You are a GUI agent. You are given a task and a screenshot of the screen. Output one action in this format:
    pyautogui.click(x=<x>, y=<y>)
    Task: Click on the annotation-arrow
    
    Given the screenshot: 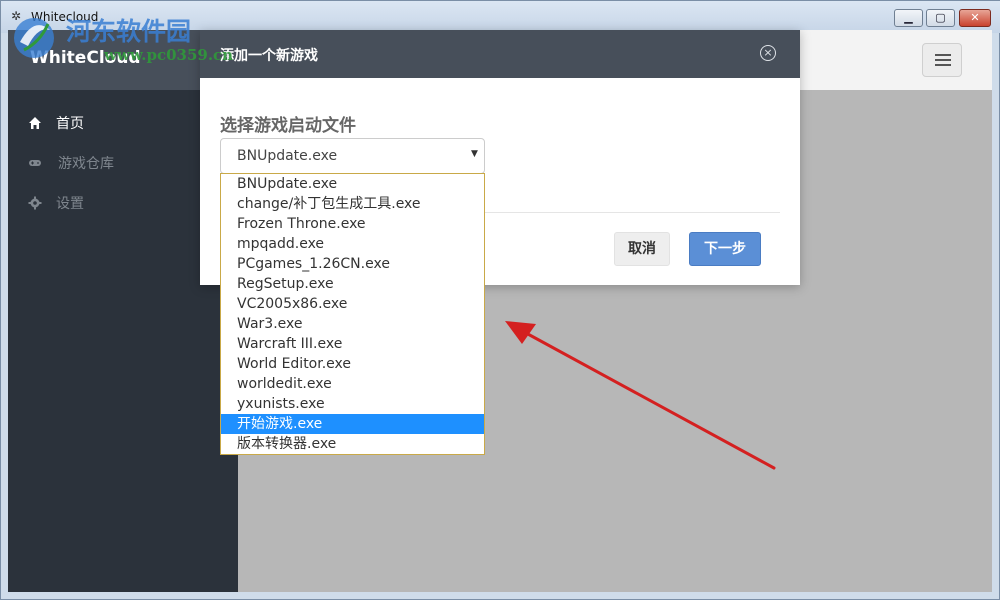 What is the action you would take?
    pyautogui.click(x=640, y=395)
    